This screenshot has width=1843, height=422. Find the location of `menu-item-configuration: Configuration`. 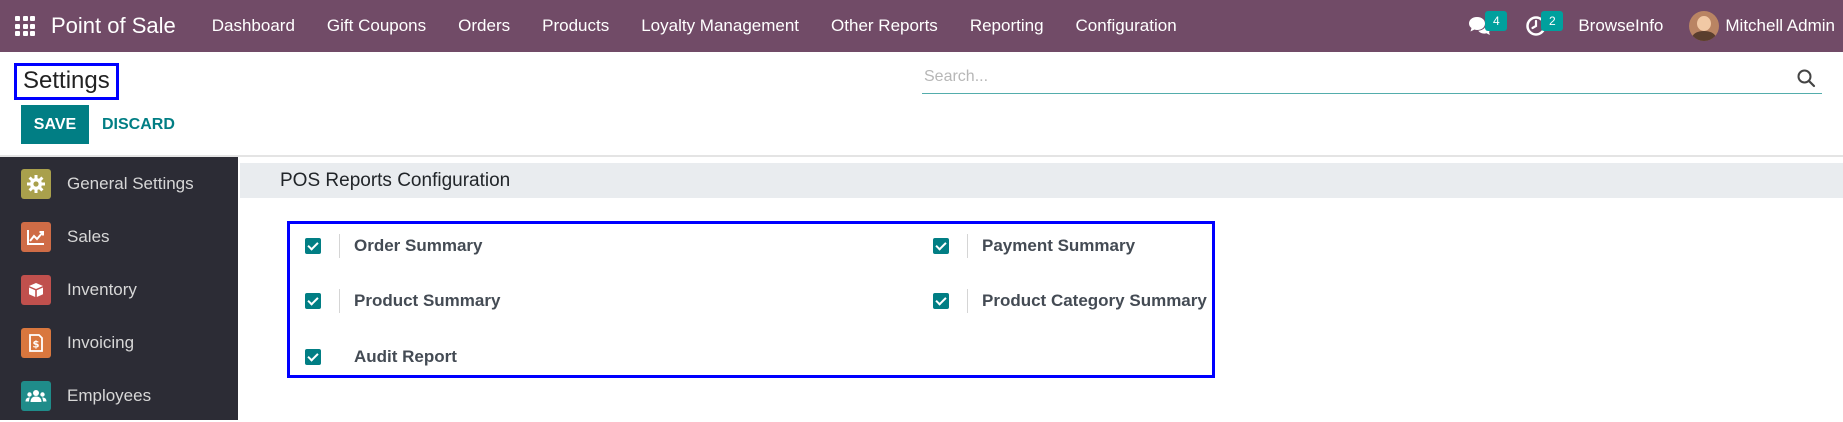

menu-item-configuration: Configuration is located at coordinates (1126, 26).